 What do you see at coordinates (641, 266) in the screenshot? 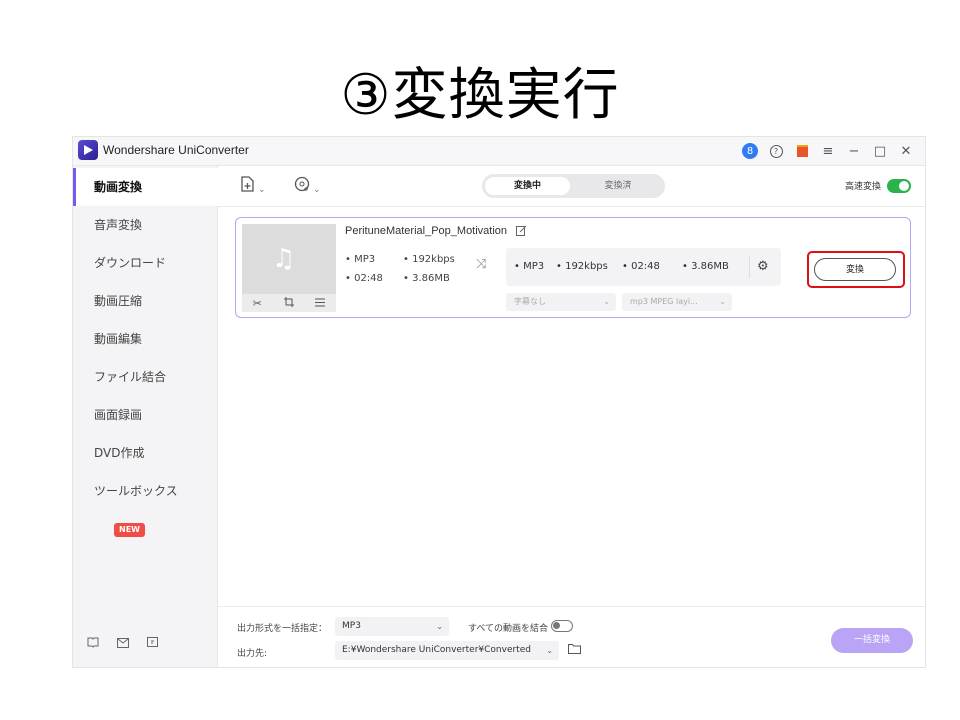
I see `output-duration: • 02:48` at bounding box center [641, 266].